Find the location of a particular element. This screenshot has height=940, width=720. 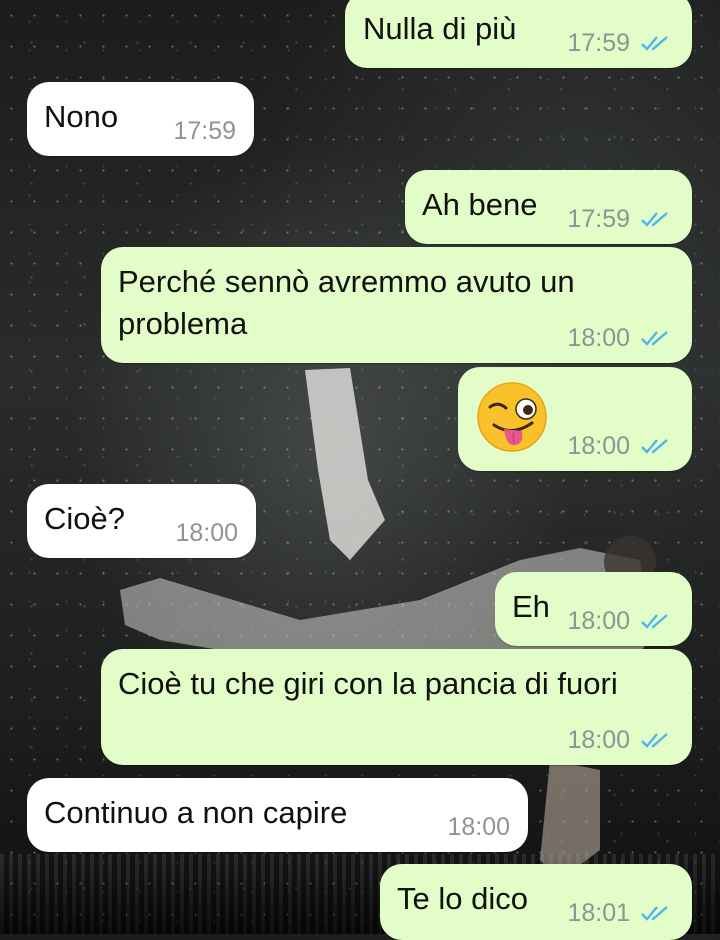

message-time: 18:01 is located at coordinates (598, 913).